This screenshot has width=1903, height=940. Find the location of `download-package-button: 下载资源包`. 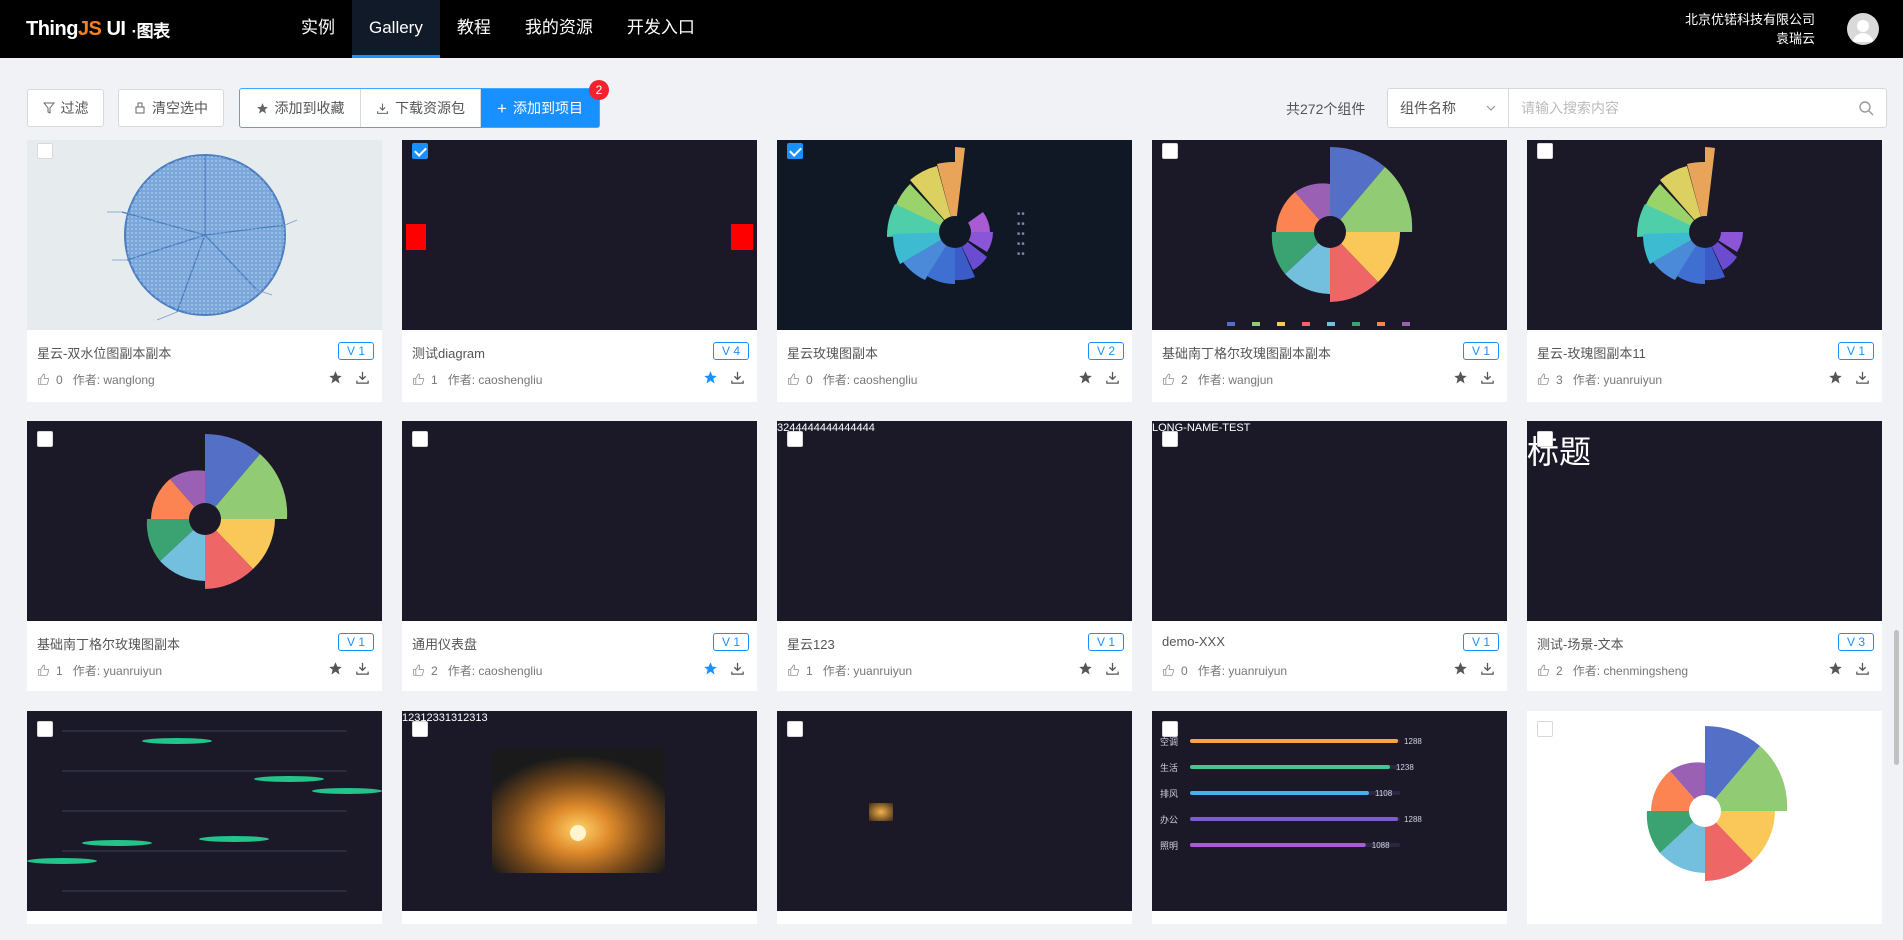

download-package-button: 下载资源包 is located at coordinates (421, 108).